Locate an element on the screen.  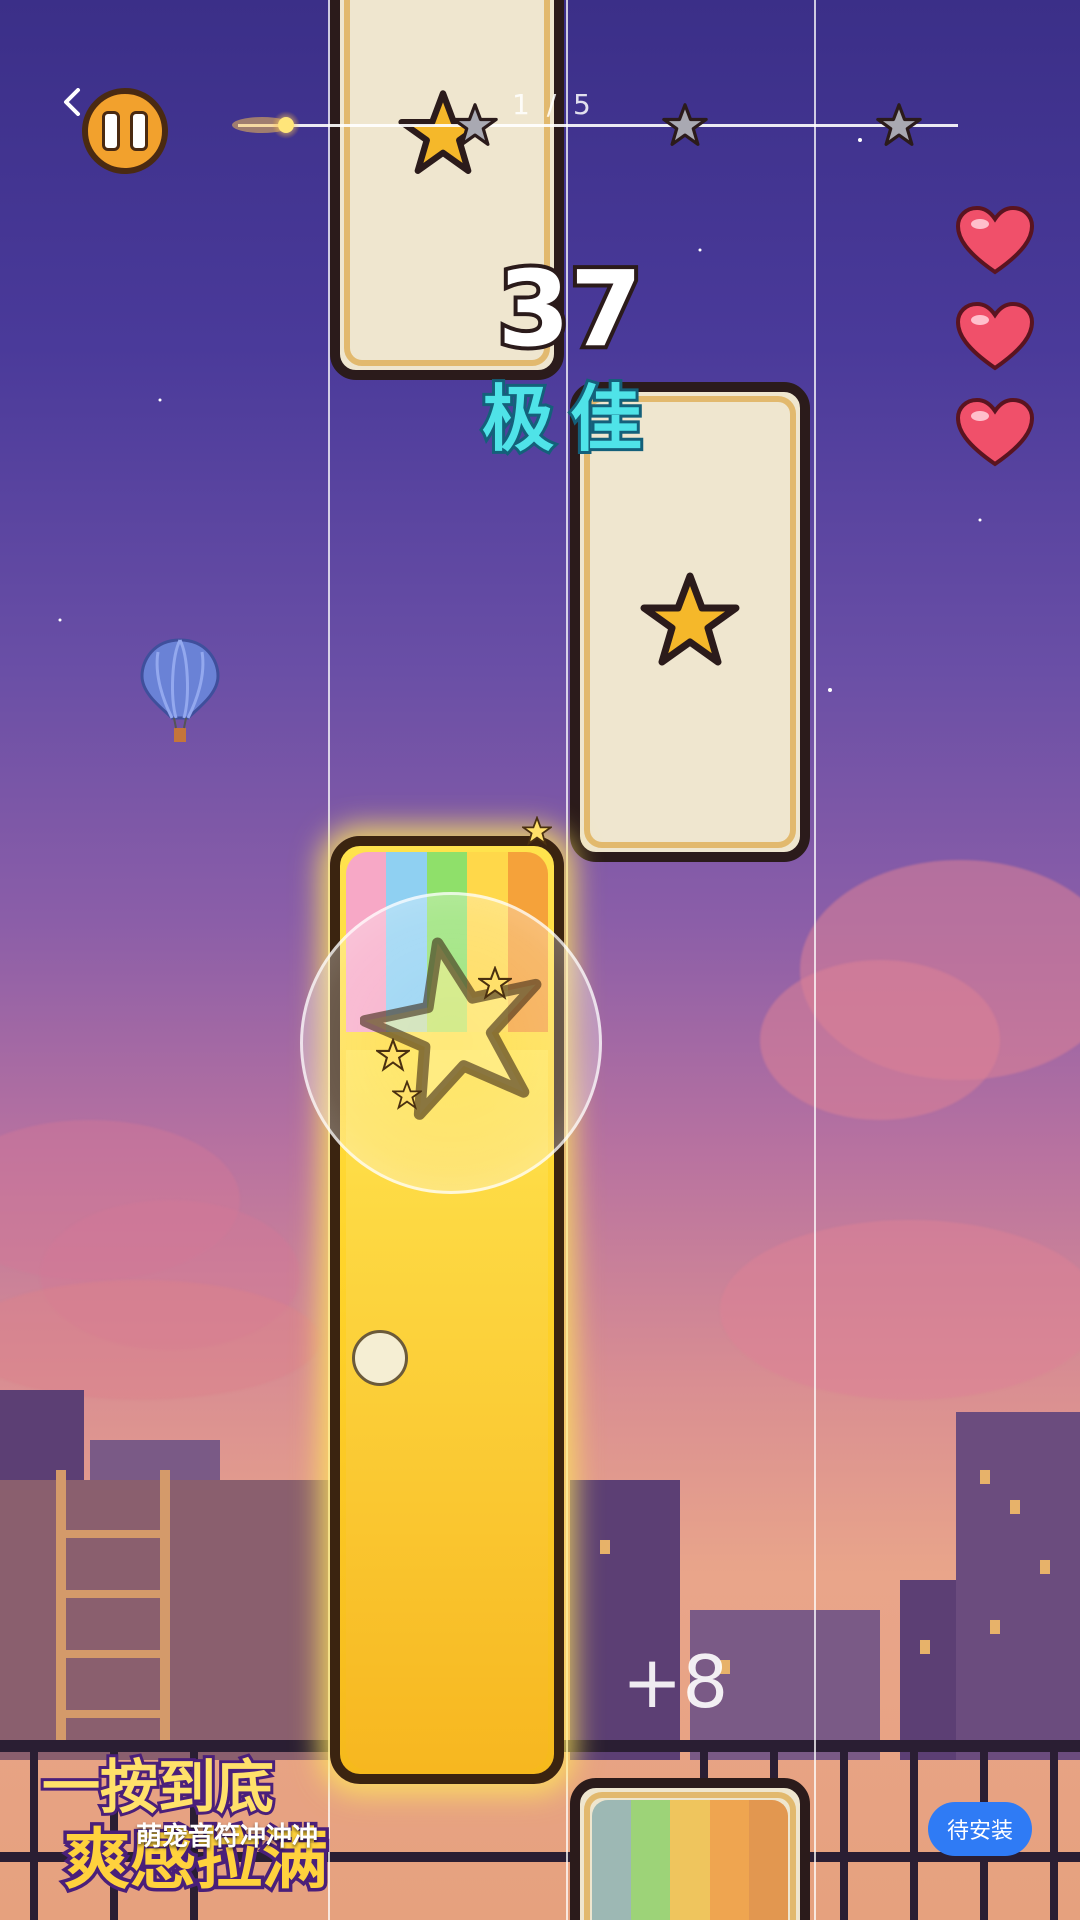
combo-bonus: +8 is located at coordinates (675, 1682).